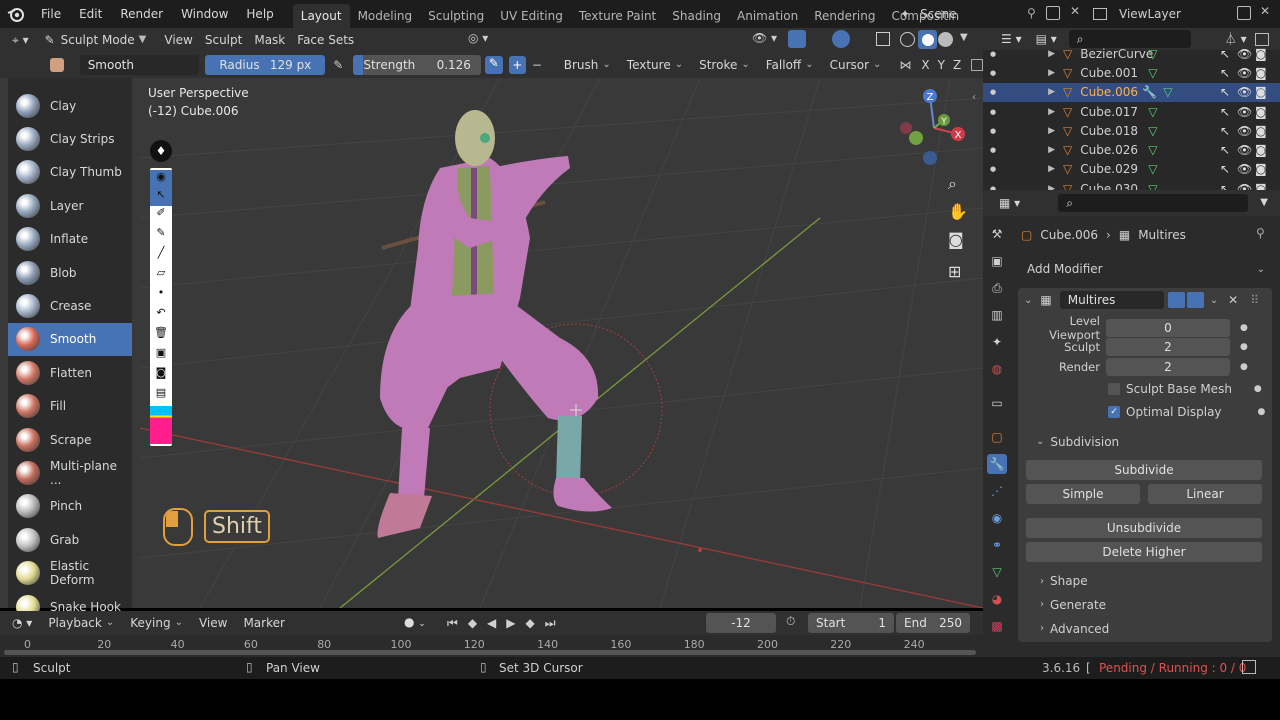 Image resolution: width=1280 pixels, height=720 pixels. What do you see at coordinates (20, 40) in the screenshot?
I see `editor-type-icon: ⌖ ▾` at bounding box center [20, 40].